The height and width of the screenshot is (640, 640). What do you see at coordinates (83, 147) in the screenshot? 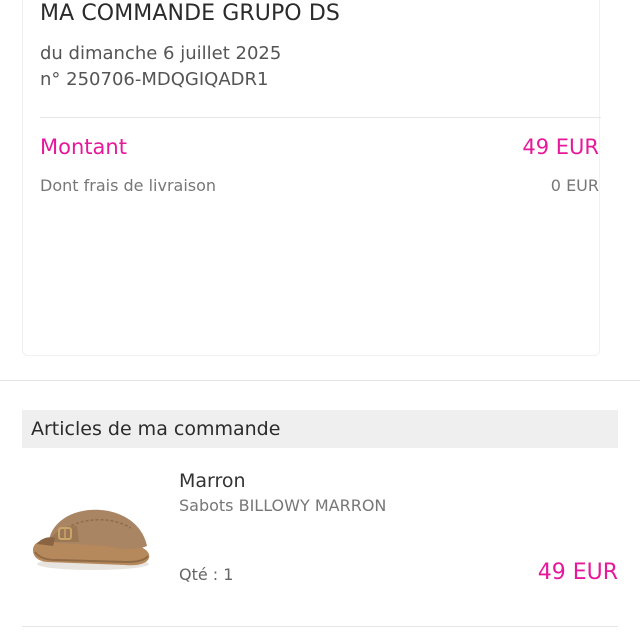
I see `amount-label: Montant` at bounding box center [83, 147].